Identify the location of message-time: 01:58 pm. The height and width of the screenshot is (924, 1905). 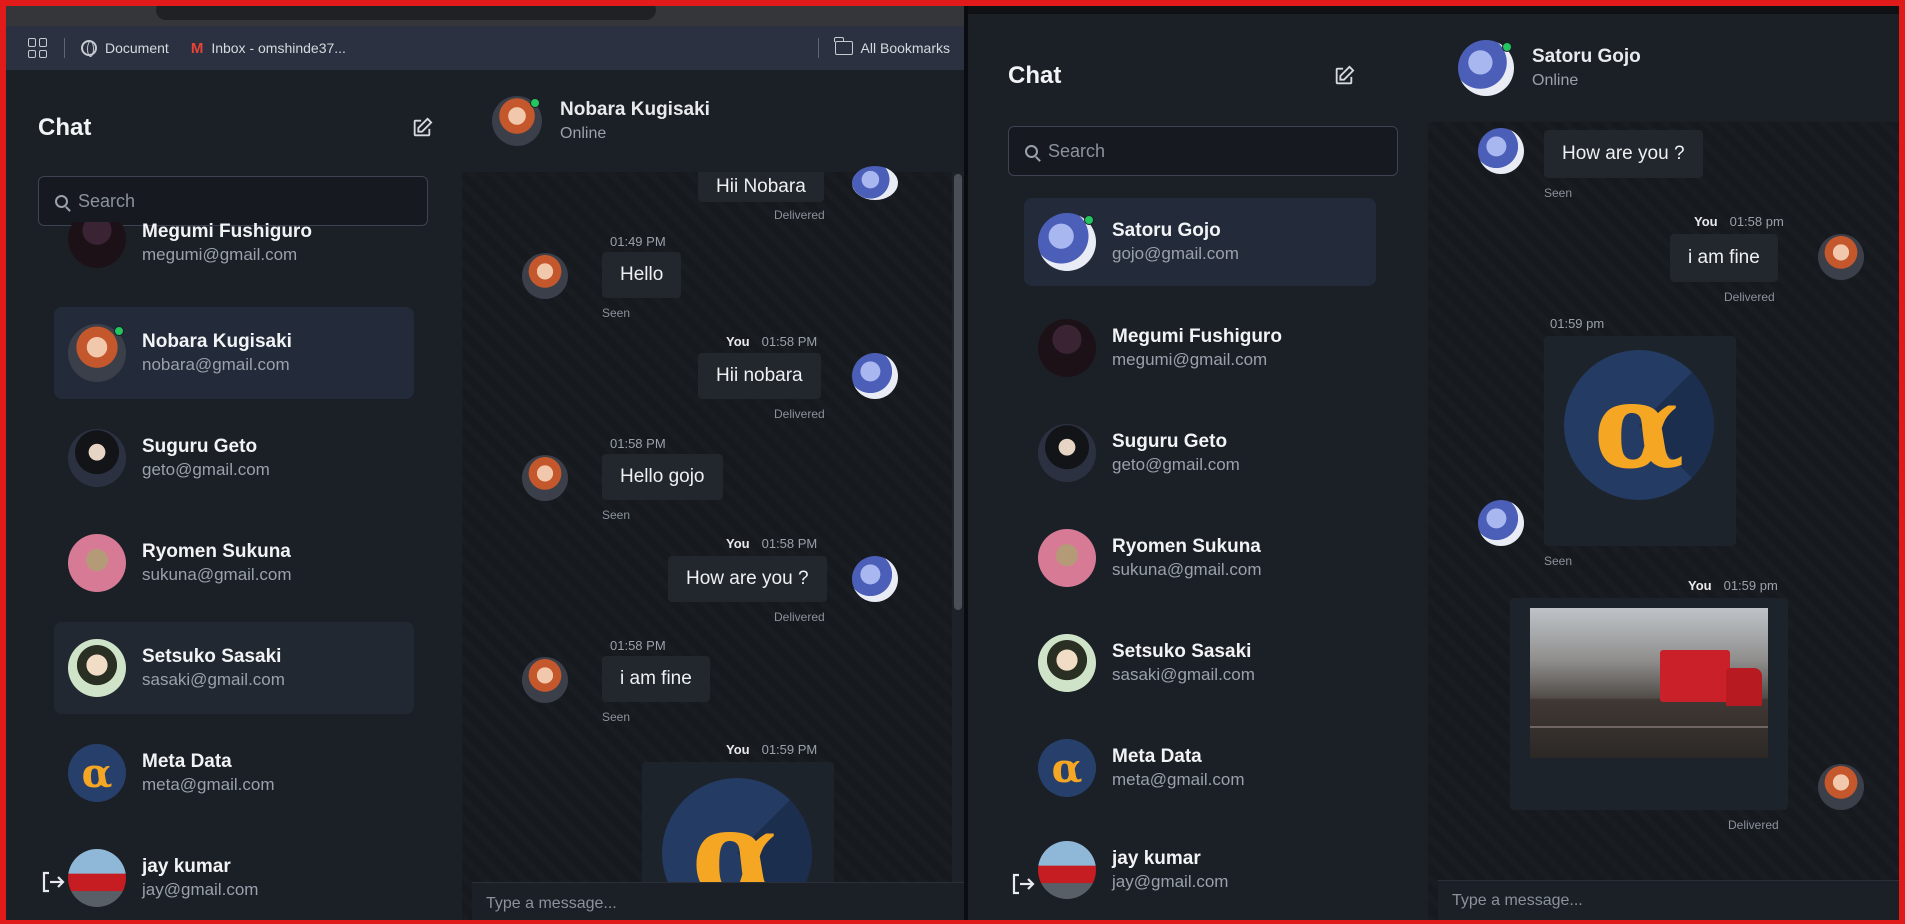
(1756, 221).